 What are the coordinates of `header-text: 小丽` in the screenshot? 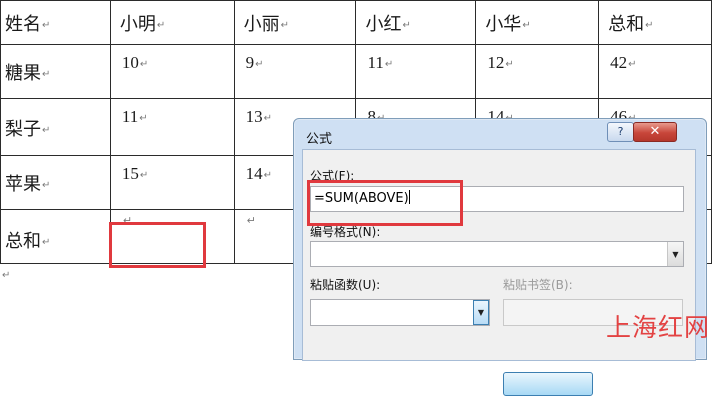 It's located at (261, 24).